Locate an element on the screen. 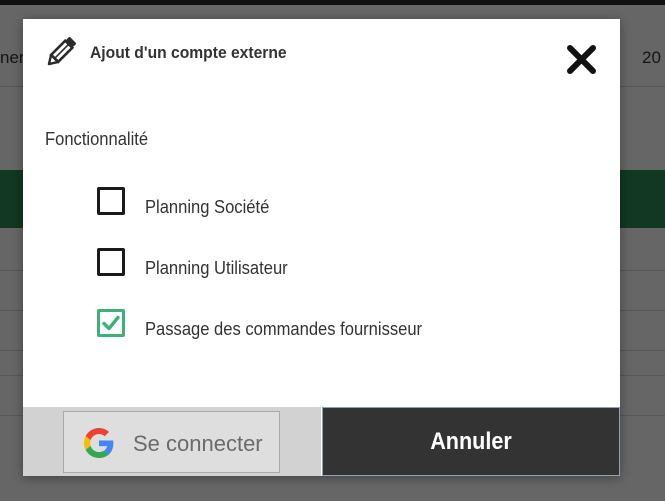 The height and width of the screenshot is (501, 665). cancel-button-label: Annuler is located at coordinates (471, 441).